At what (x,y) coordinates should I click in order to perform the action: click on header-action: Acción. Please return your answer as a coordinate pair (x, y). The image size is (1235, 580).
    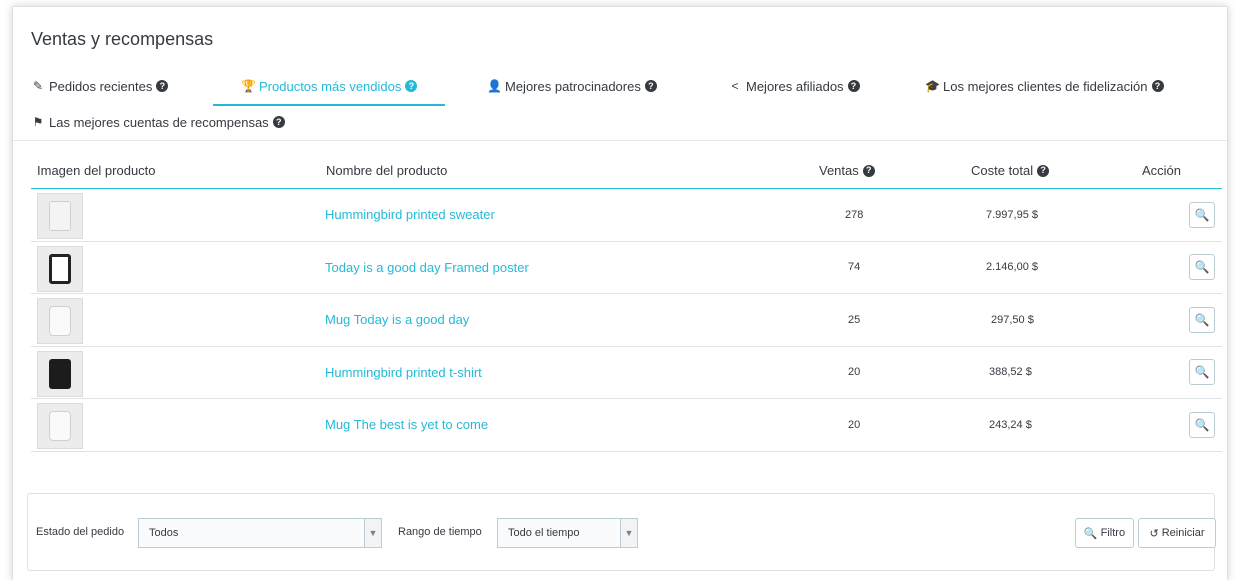
    Looking at the image, I should click on (1162, 170).